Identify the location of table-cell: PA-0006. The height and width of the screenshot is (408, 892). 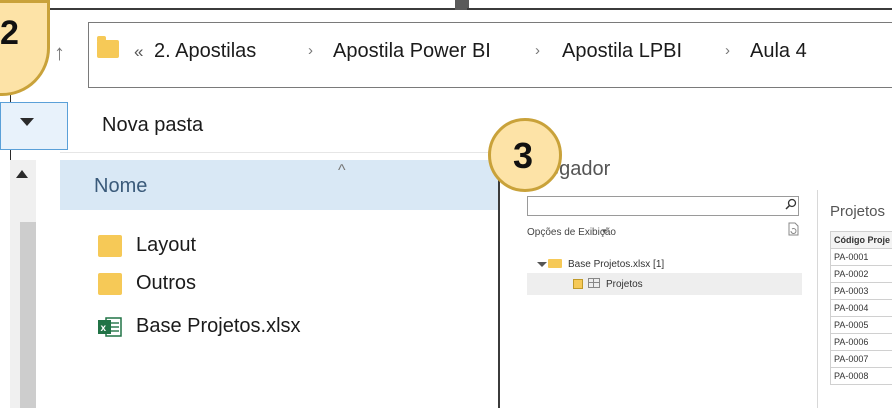
(861, 342).